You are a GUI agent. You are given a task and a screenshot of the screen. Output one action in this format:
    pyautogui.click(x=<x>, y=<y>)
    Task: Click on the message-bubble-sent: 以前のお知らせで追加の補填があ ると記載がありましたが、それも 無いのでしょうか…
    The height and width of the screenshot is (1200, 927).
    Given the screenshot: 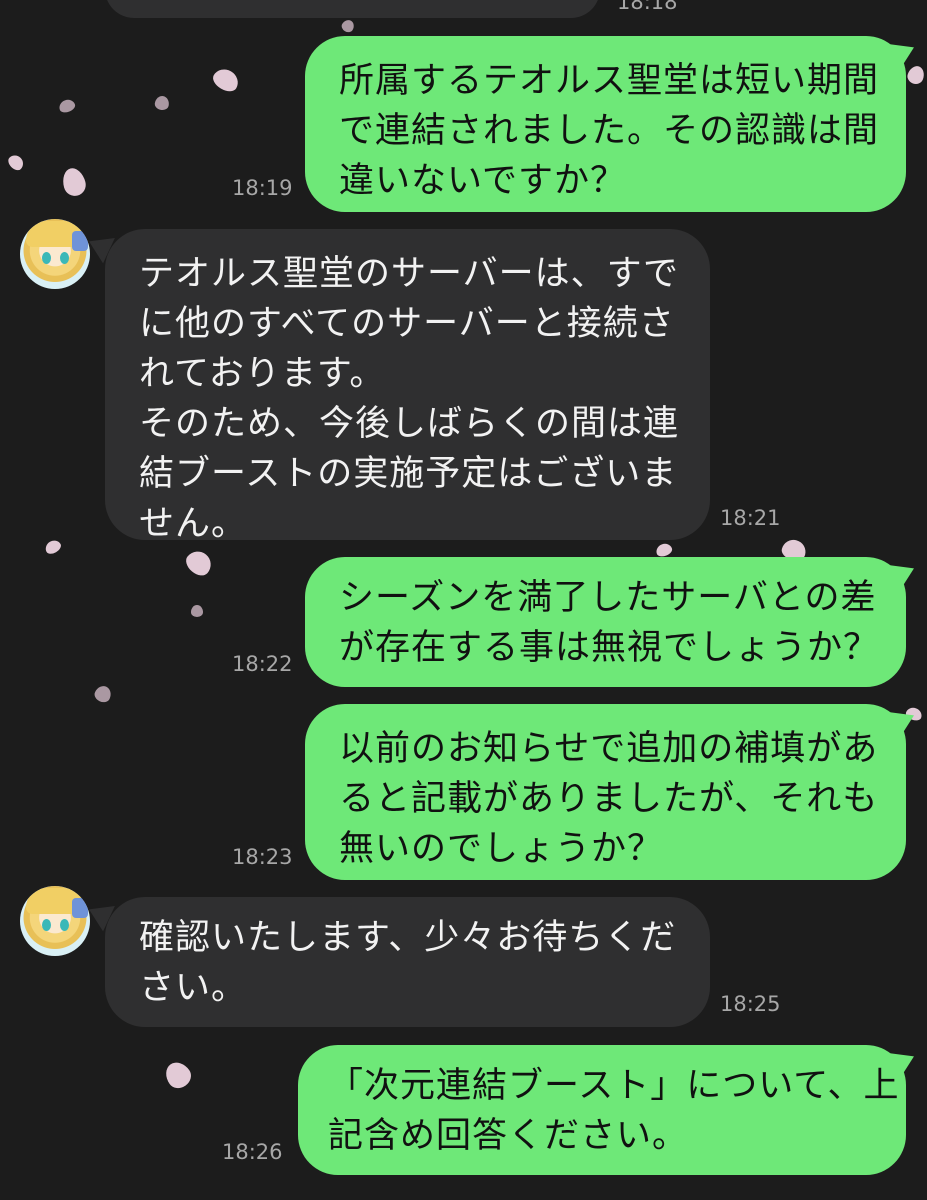 What is the action you would take?
    pyautogui.click(x=605, y=792)
    